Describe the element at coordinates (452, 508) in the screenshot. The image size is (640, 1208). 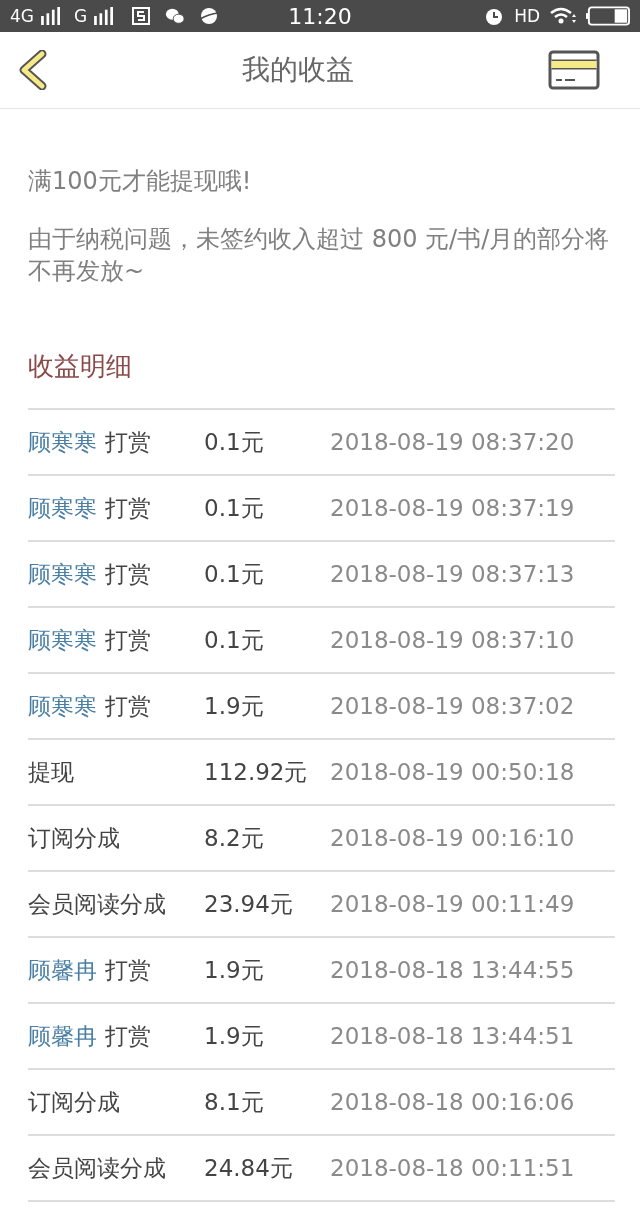
I see `timestamp-text: 2018-08-19 08:37:19` at that location.